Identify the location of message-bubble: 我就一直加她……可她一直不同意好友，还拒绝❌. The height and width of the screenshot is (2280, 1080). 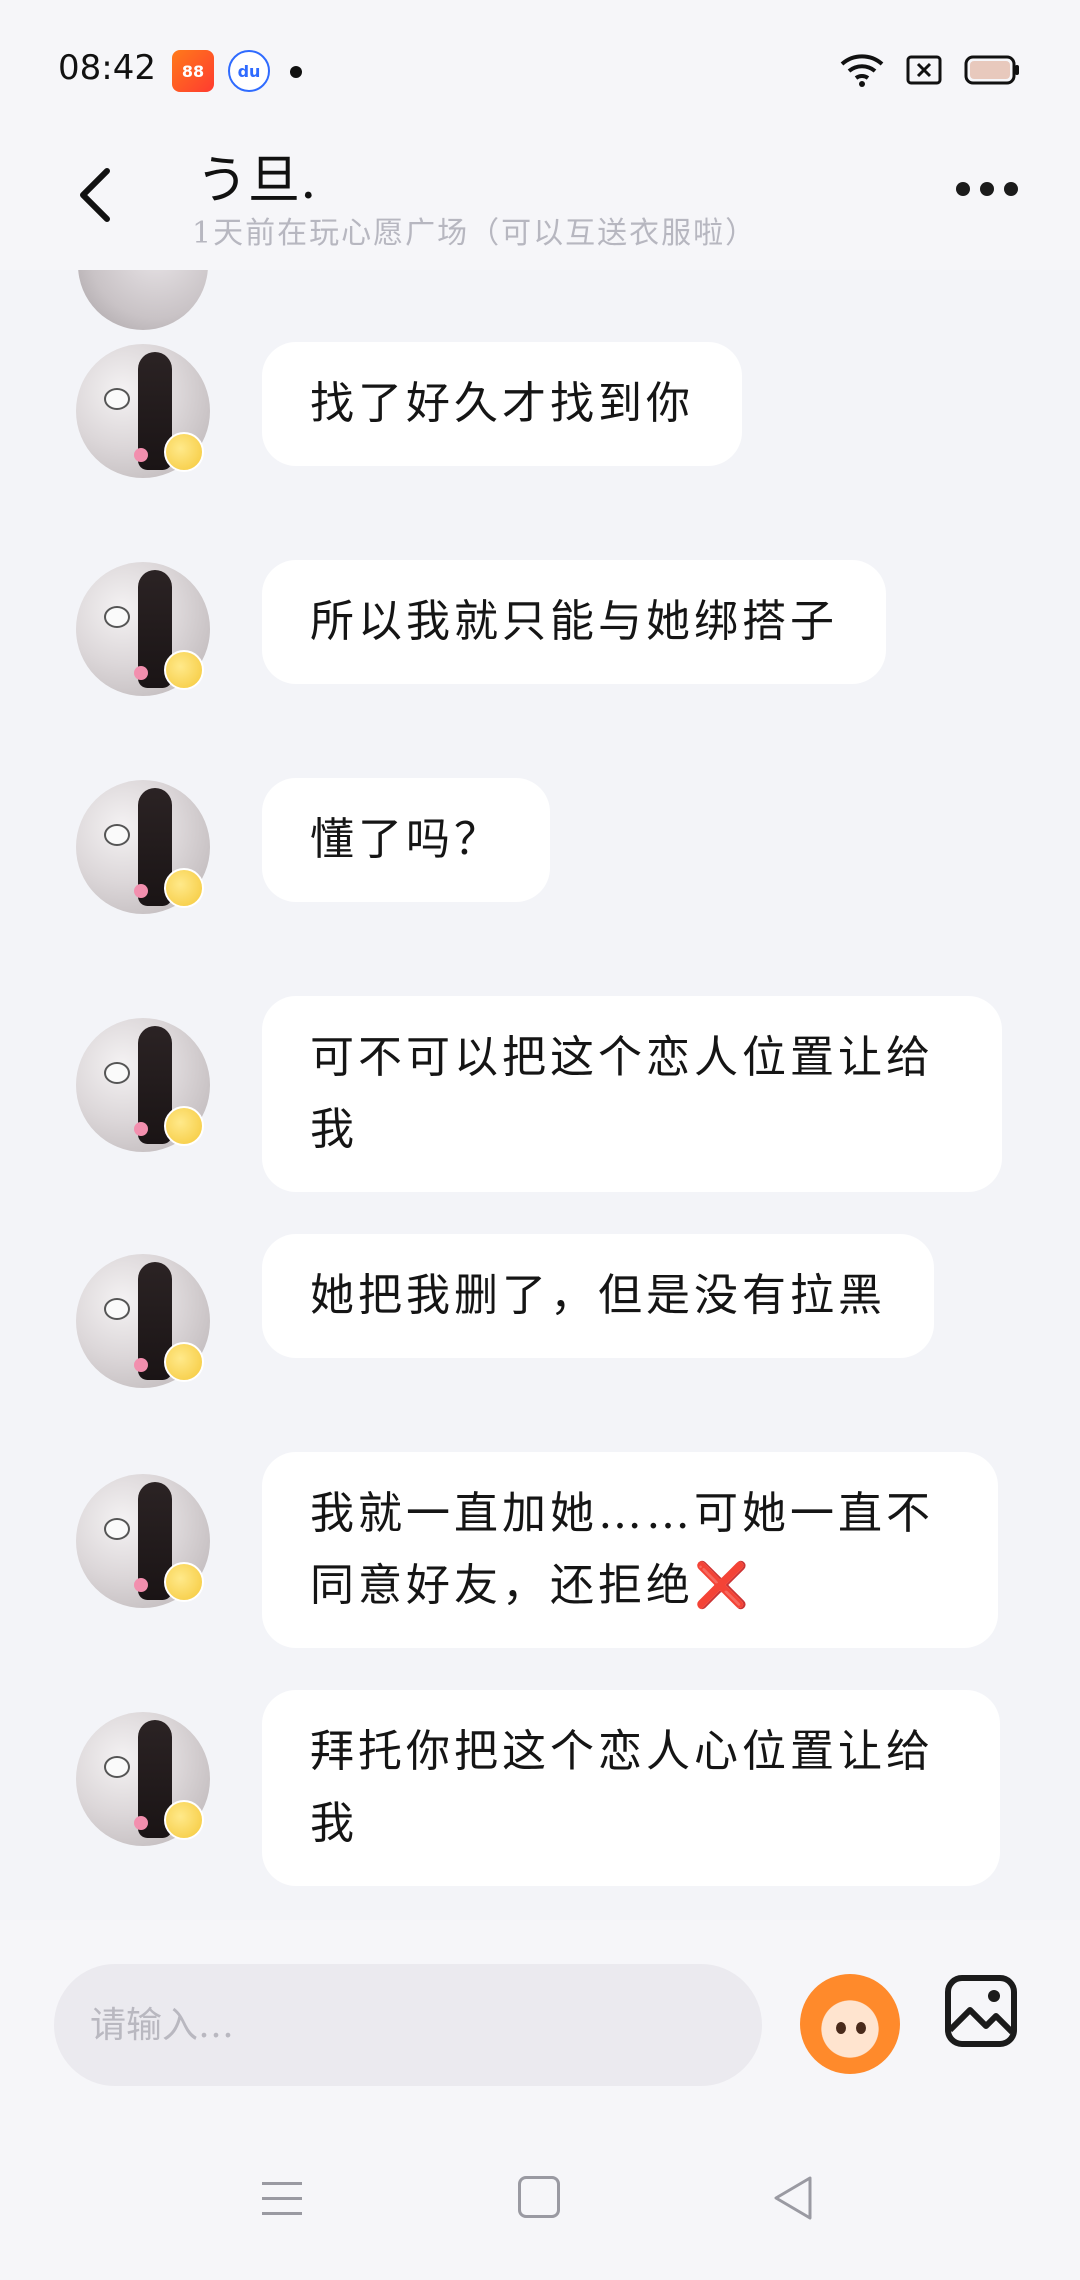
(630, 1550).